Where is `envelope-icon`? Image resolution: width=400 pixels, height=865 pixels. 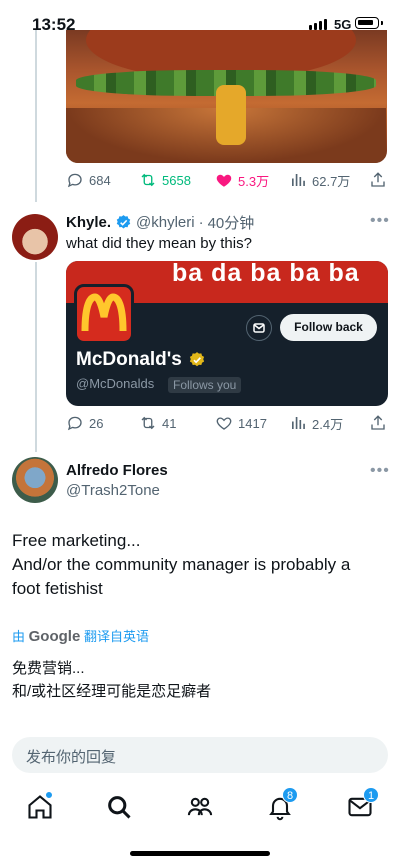
envelope-icon is located at coordinates (259, 328).